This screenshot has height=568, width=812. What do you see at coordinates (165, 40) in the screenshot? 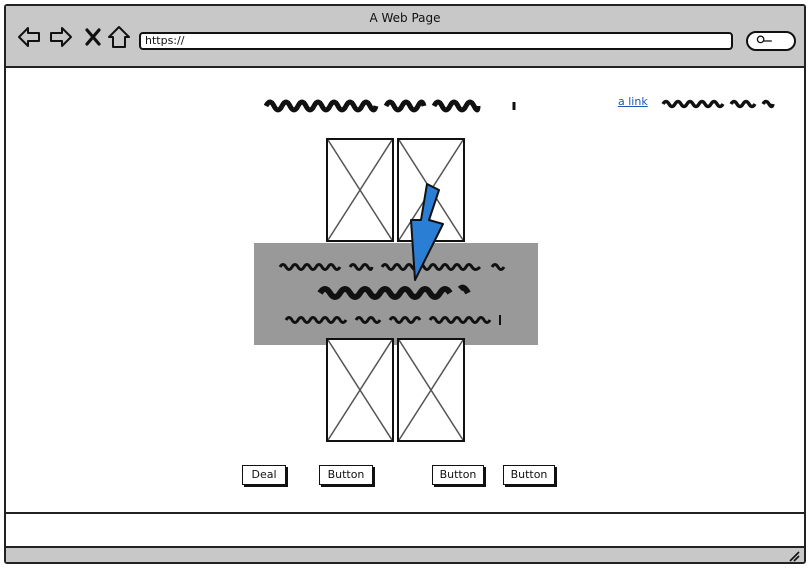
I see `url-text: https://` at bounding box center [165, 40].